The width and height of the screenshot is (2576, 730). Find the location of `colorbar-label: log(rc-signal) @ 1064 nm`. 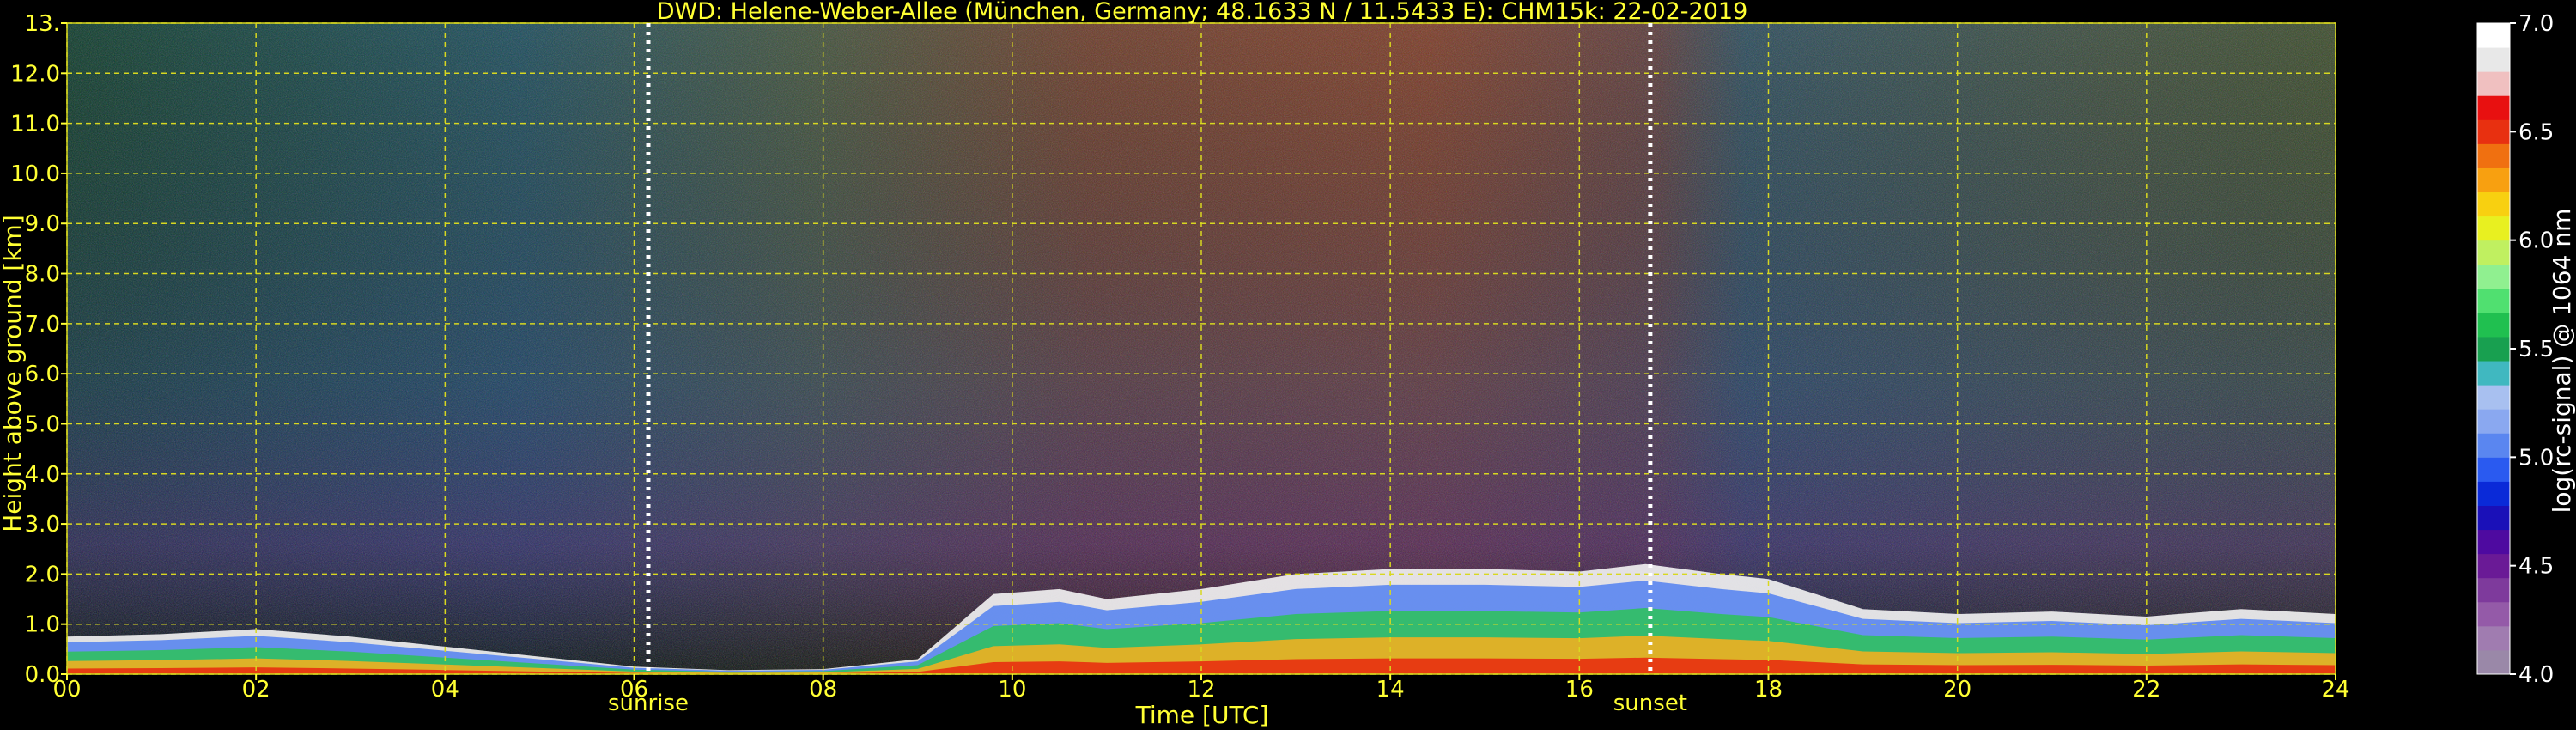

colorbar-label: log(rc-signal) @ 1064 nm is located at coordinates (2562, 361).